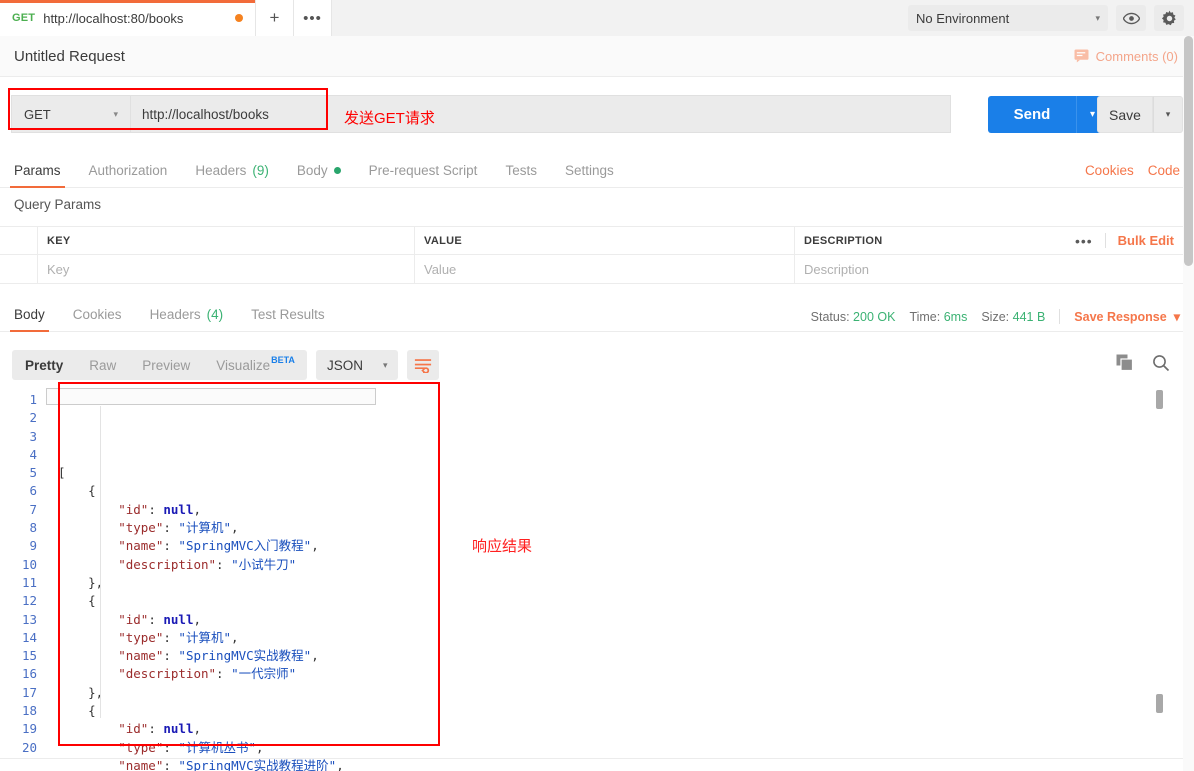  What do you see at coordinates (925, 316) in the screenshot?
I see `time-label: Time:` at bounding box center [925, 316].